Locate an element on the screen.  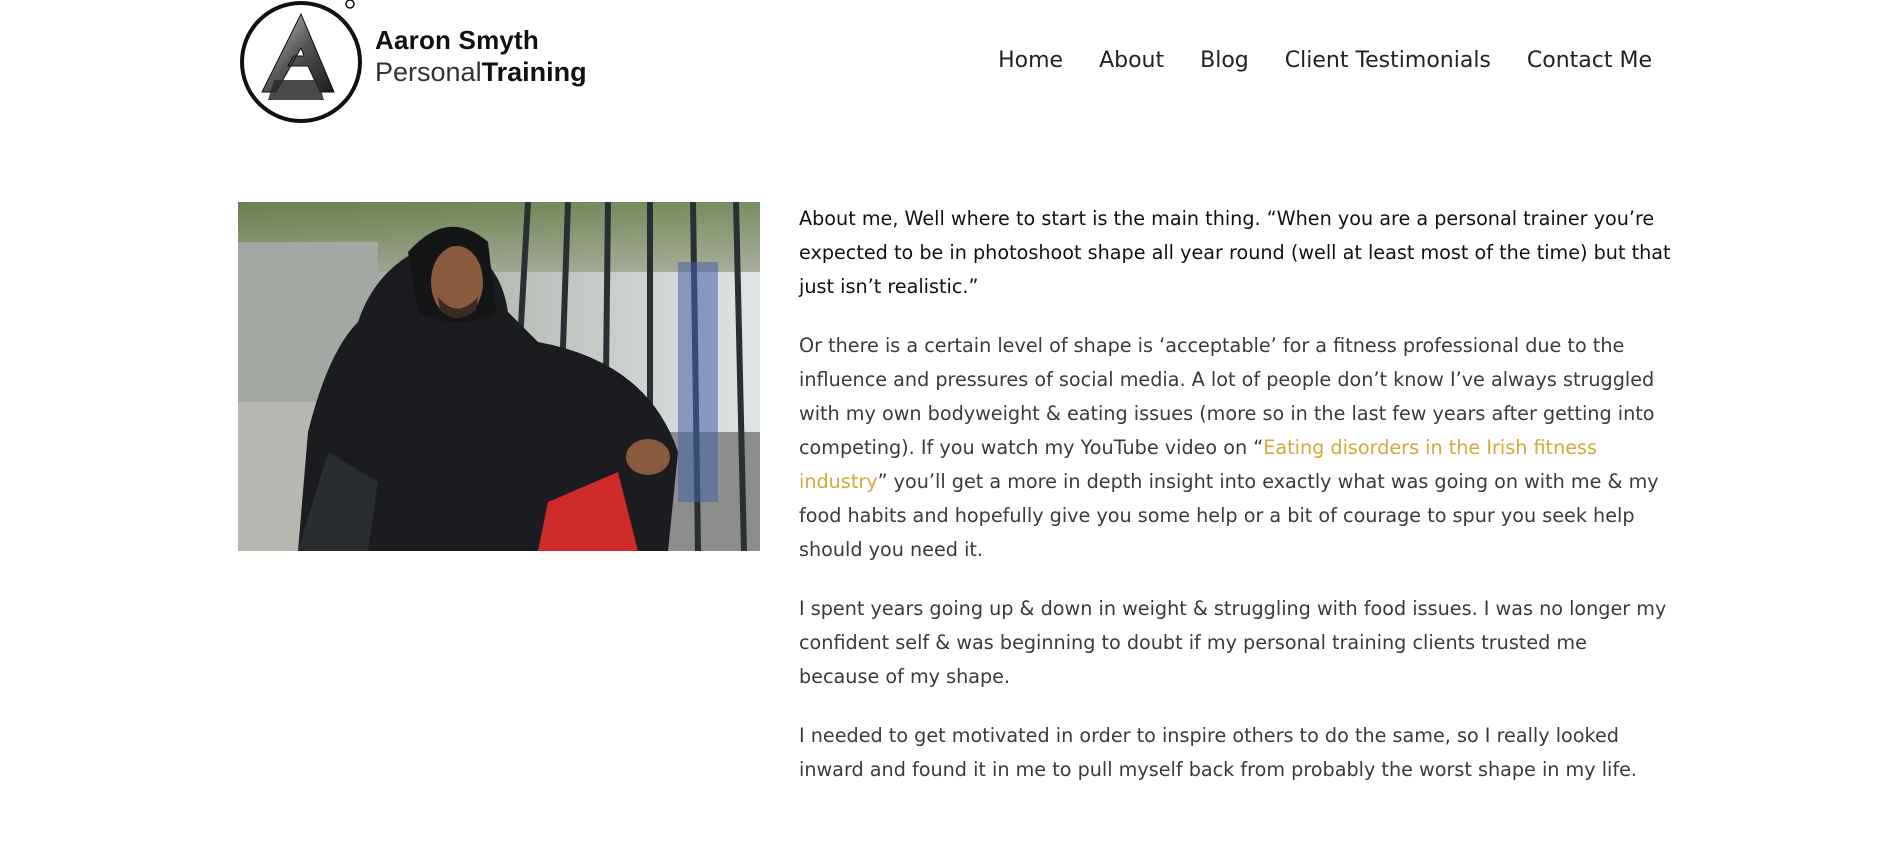
brand-subtitle-light: Personal is located at coordinates (428, 72).